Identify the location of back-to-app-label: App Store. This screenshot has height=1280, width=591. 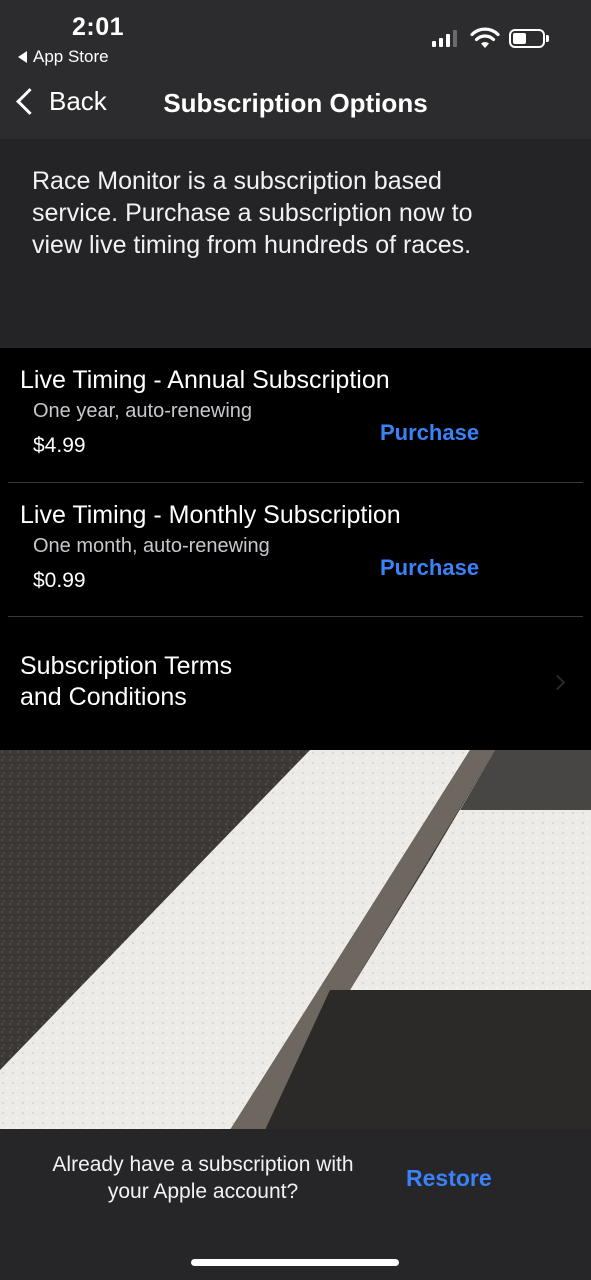
(71, 56).